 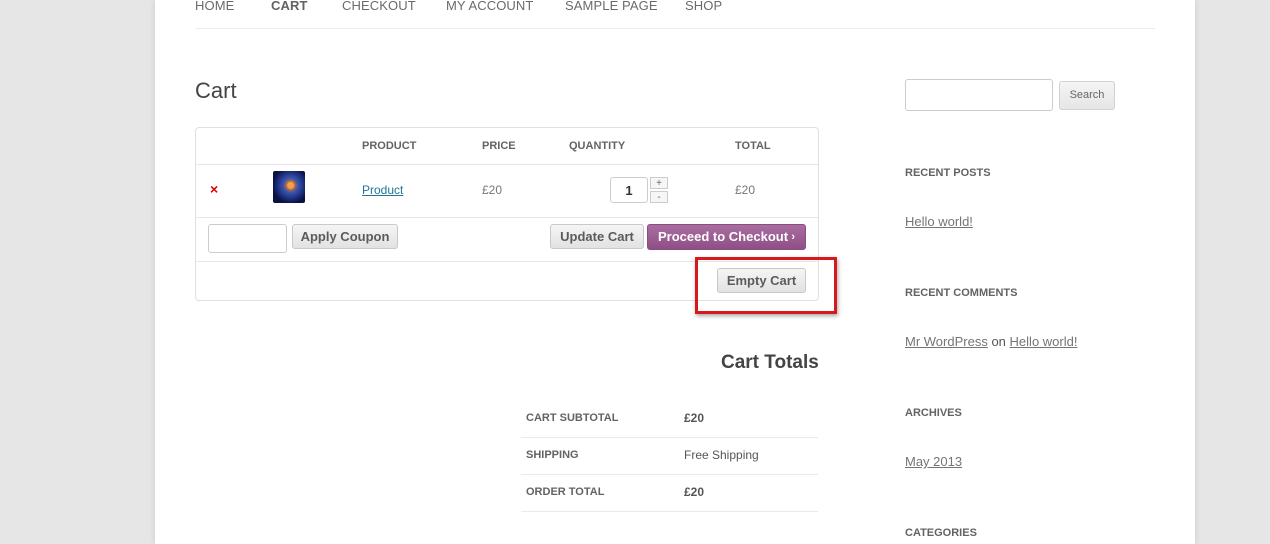 I want to click on header-product: PRODUCT, so click(x=389, y=146).